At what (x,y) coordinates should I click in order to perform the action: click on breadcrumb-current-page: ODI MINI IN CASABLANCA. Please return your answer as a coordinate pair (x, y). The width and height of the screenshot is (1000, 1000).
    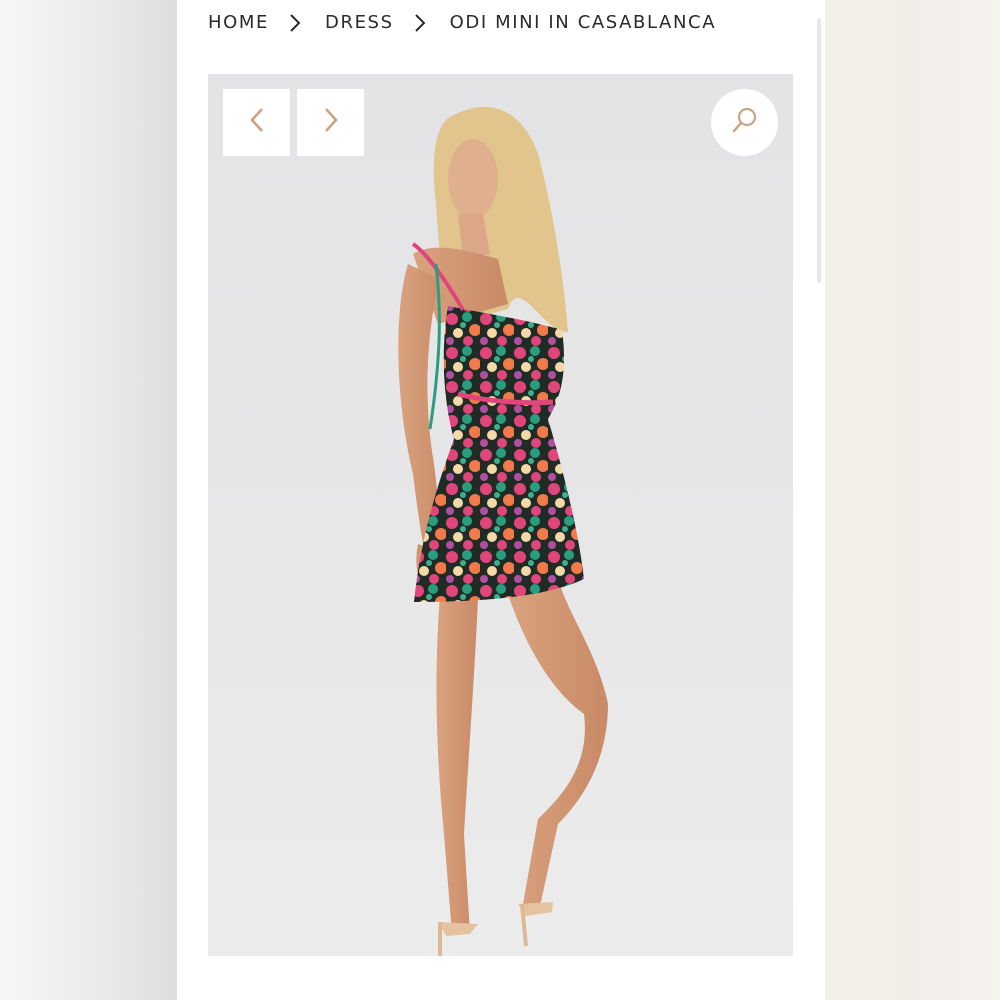
    Looking at the image, I should click on (583, 22).